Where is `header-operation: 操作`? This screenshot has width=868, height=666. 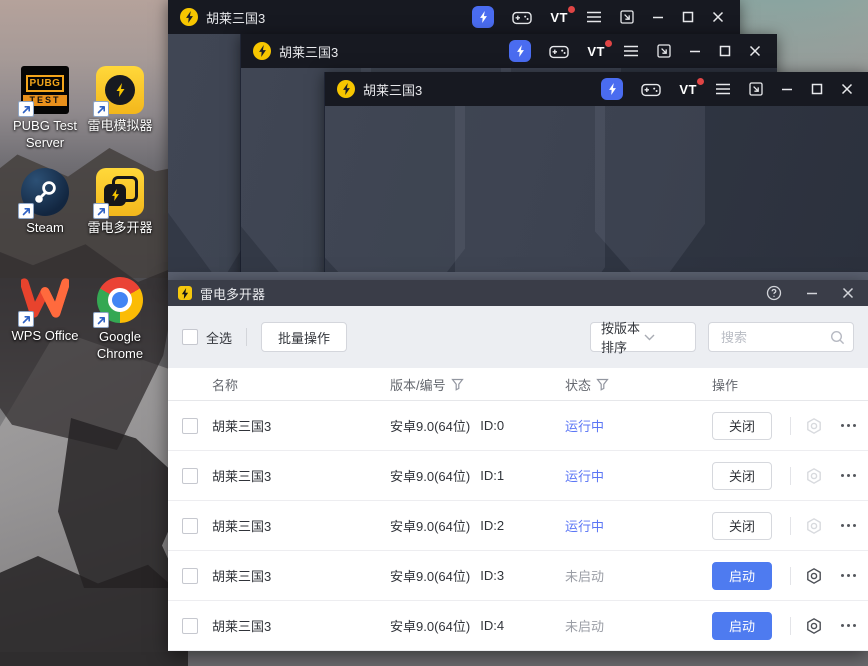 header-operation: 操作 is located at coordinates (725, 385).